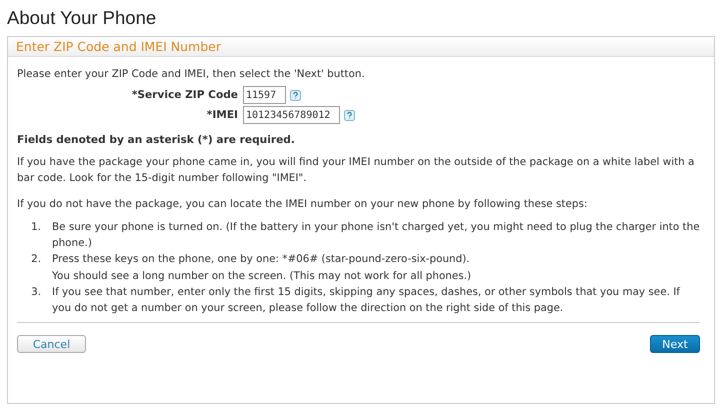 This screenshot has width=723, height=416. What do you see at coordinates (51, 344) in the screenshot?
I see `cancel-button: Cancel` at bounding box center [51, 344].